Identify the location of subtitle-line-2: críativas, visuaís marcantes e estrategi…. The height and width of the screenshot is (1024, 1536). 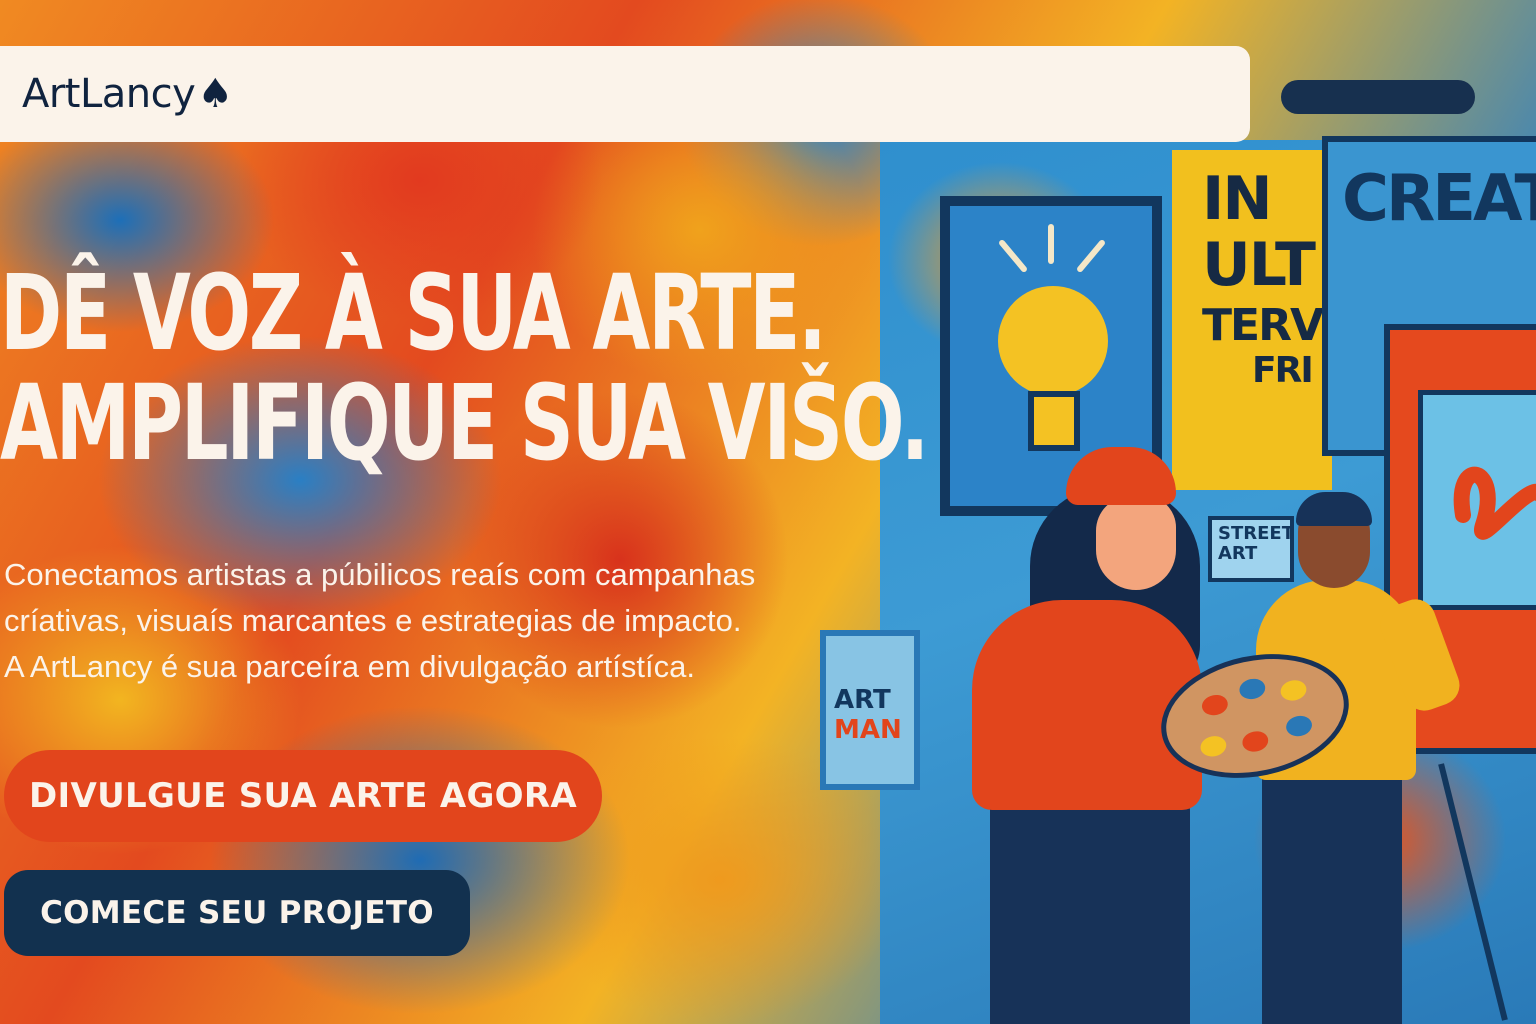
(373, 620).